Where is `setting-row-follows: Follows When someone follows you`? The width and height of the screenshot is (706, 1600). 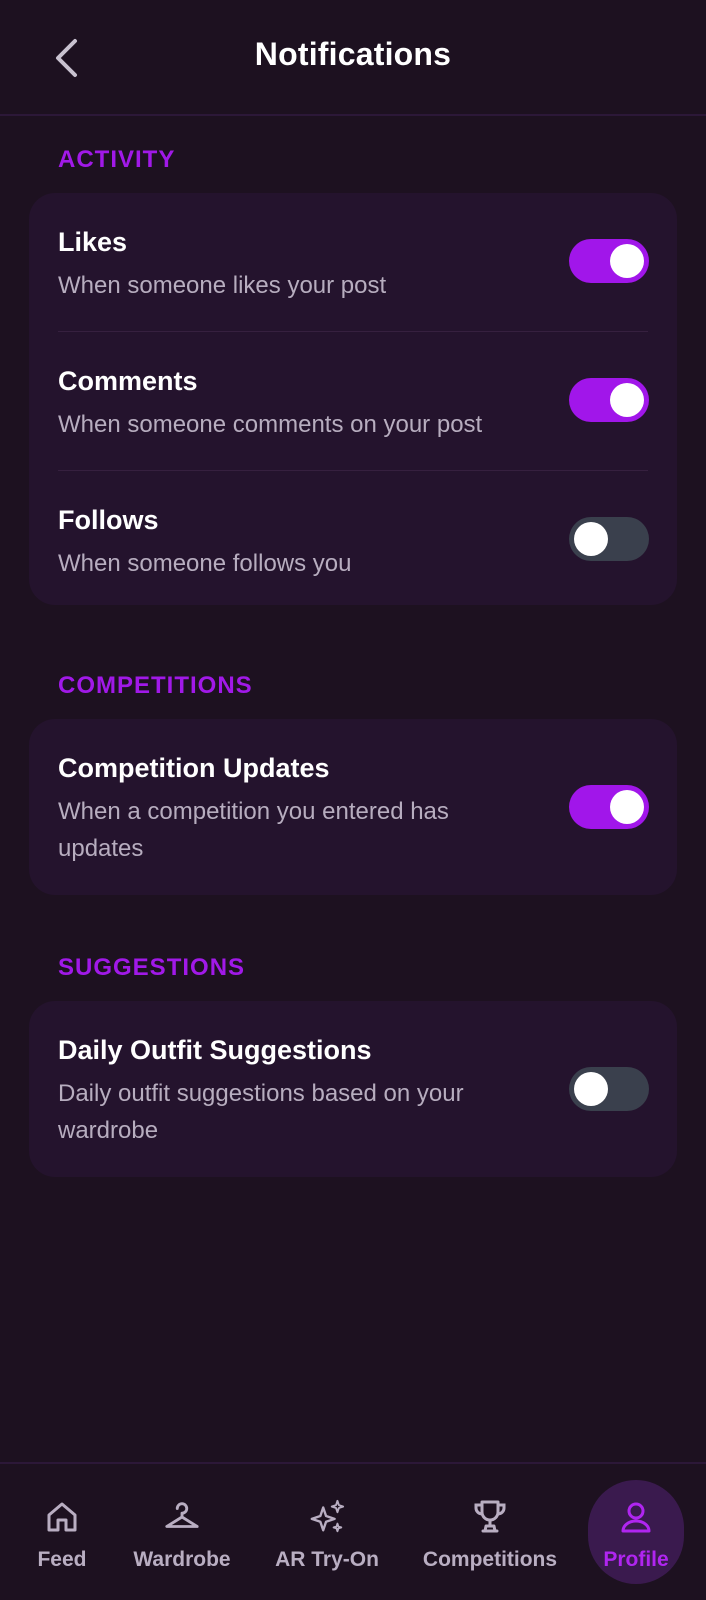
setting-row-follows: Follows When someone follows you is located at coordinates (353, 540).